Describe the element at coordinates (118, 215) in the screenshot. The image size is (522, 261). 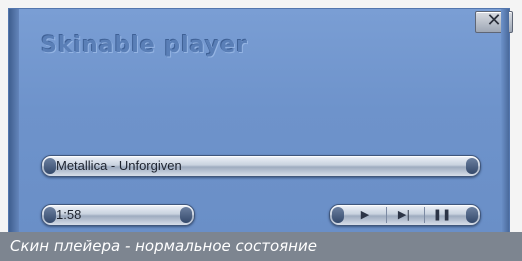
I see `time-display: 1:58` at that location.